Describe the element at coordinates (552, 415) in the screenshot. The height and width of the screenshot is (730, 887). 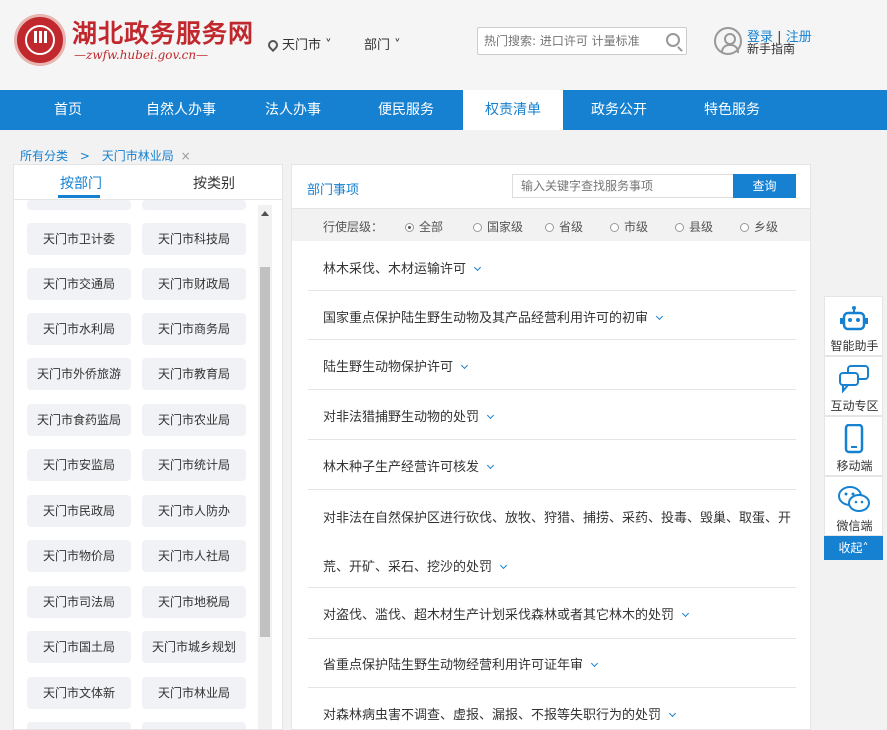
I see `list-item: 对非法猎捕野生动物的处罚` at that location.